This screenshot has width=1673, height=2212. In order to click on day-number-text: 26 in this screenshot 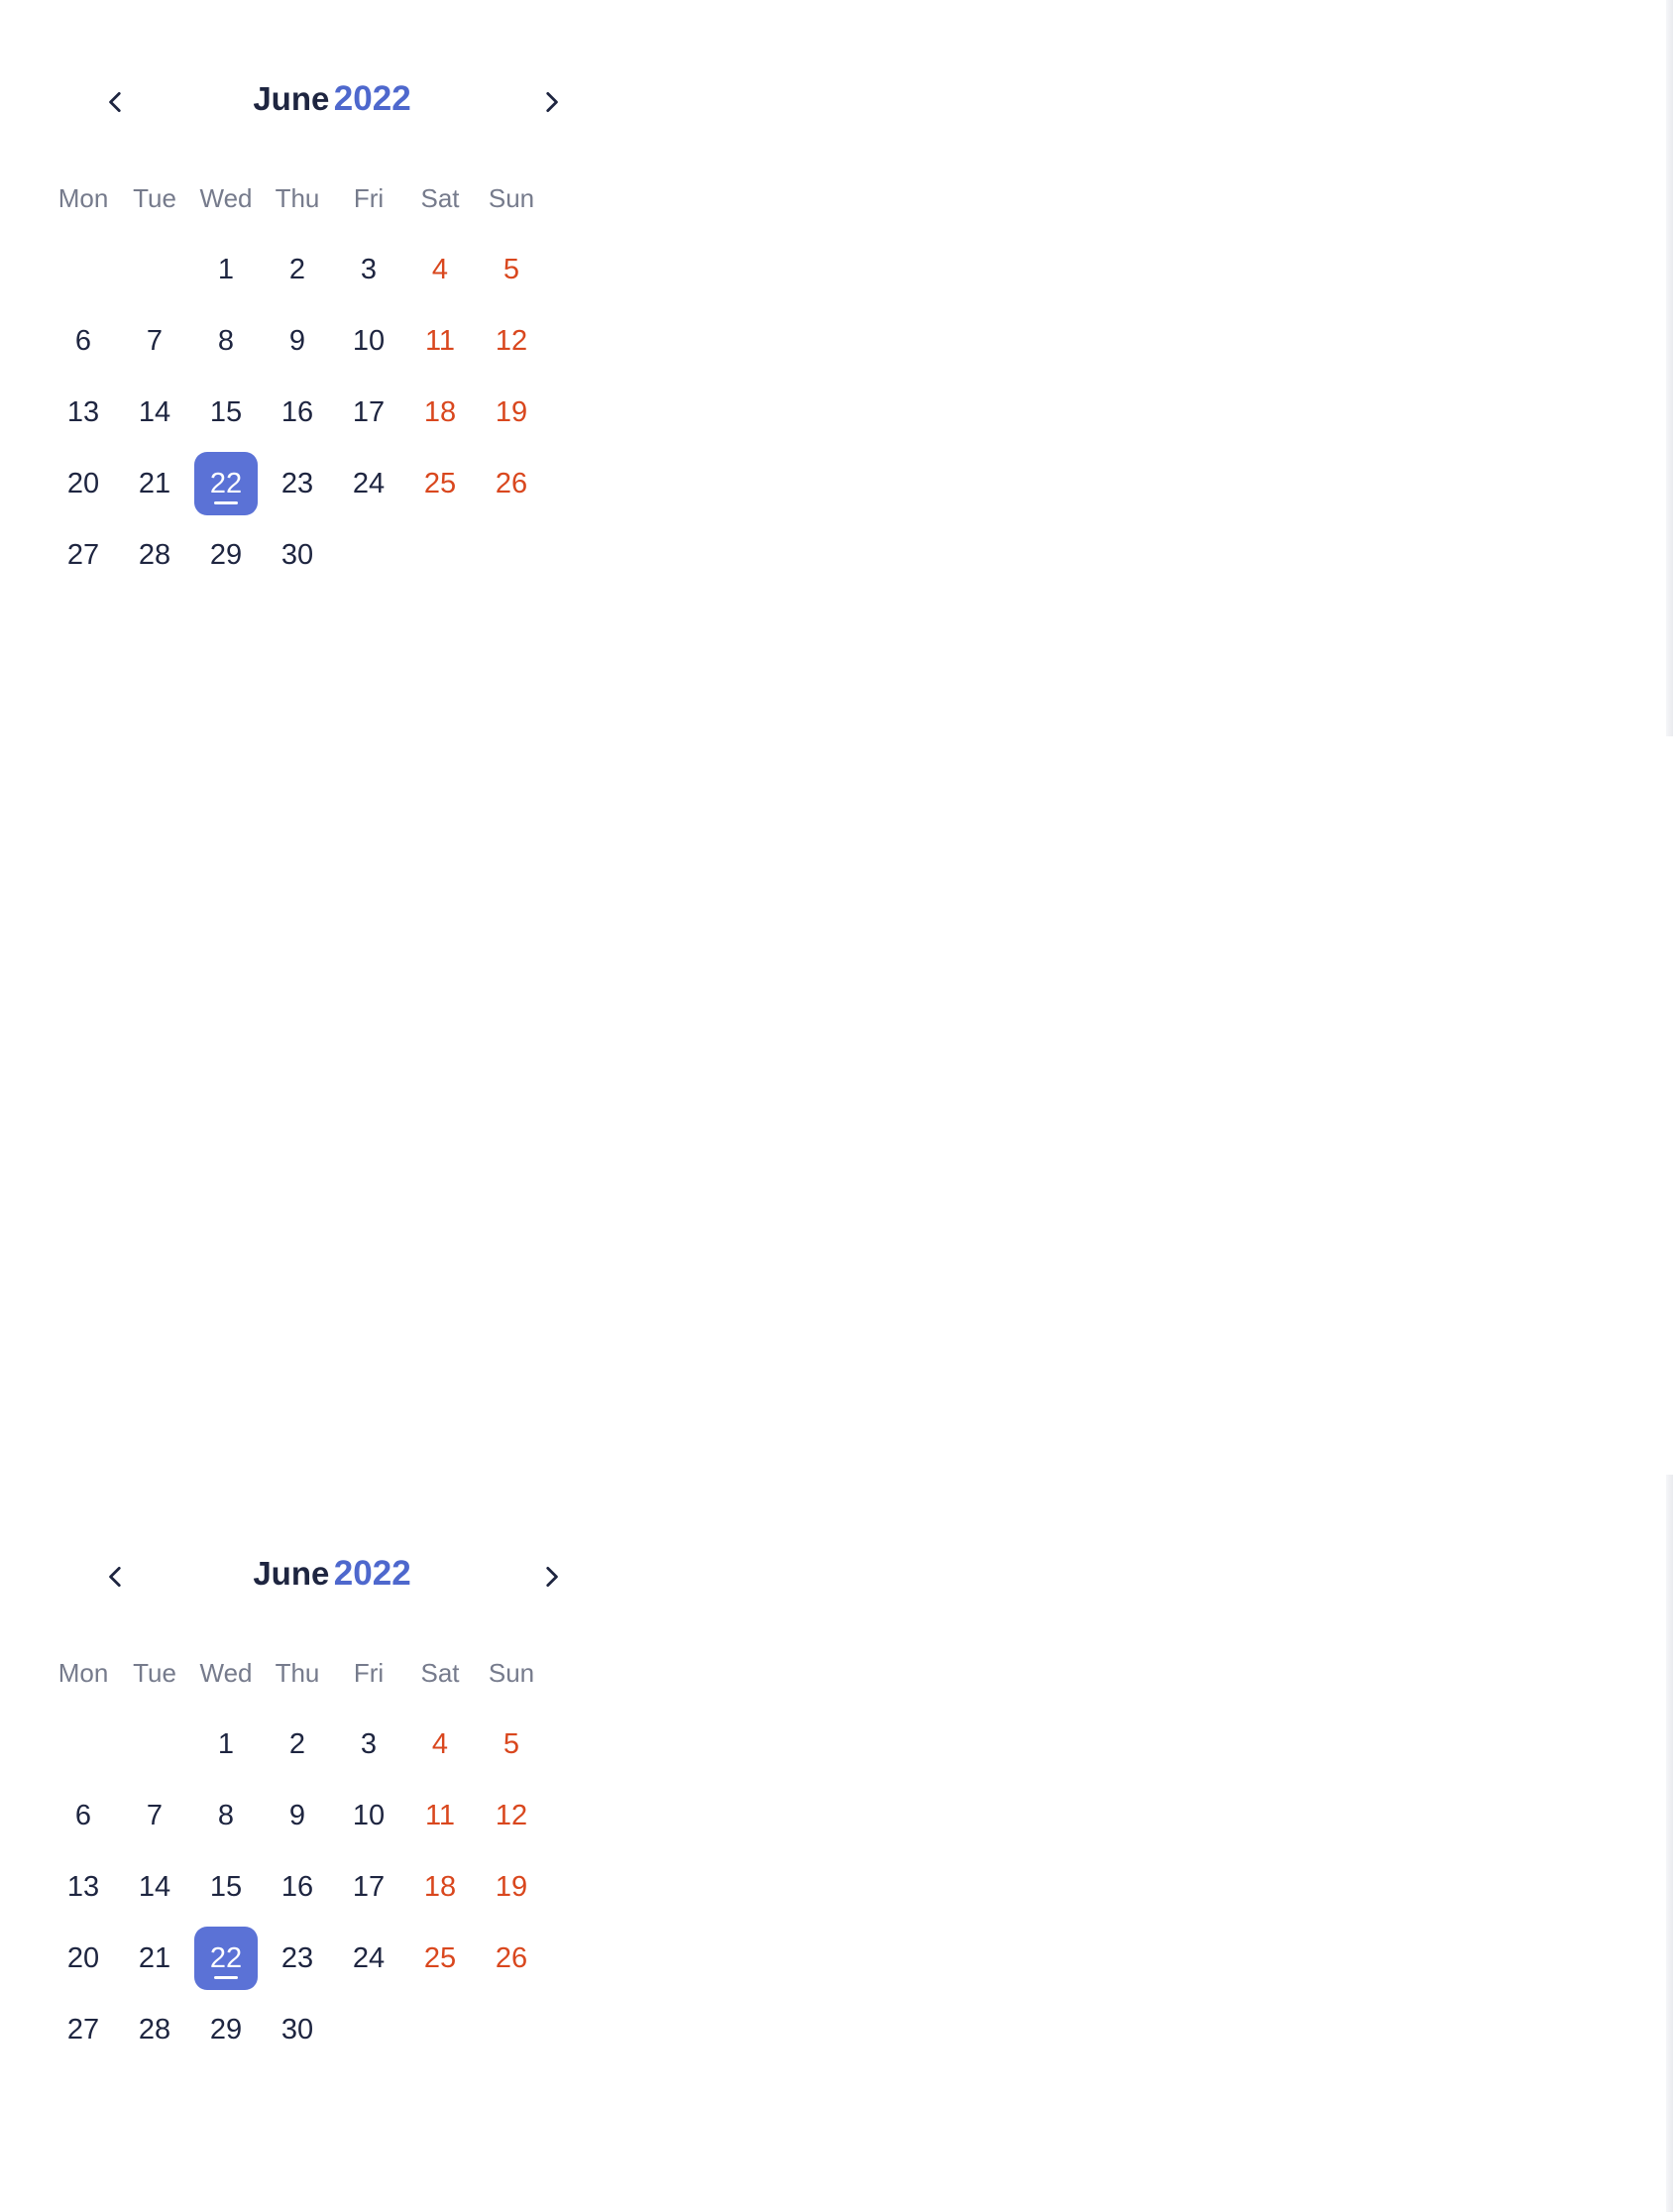, I will do `click(511, 1957)`.